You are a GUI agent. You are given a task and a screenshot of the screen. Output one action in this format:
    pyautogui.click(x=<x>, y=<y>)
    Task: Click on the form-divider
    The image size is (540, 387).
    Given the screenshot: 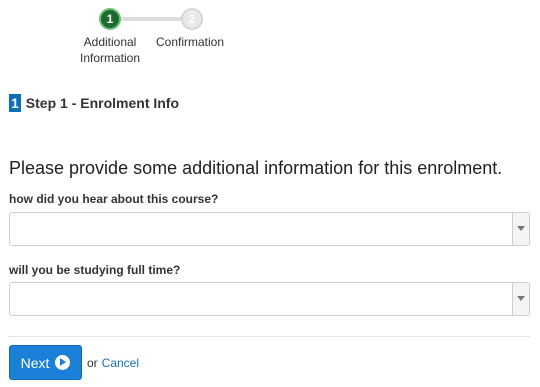 What is the action you would take?
    pyautogui.click(x=269, y=336)
    